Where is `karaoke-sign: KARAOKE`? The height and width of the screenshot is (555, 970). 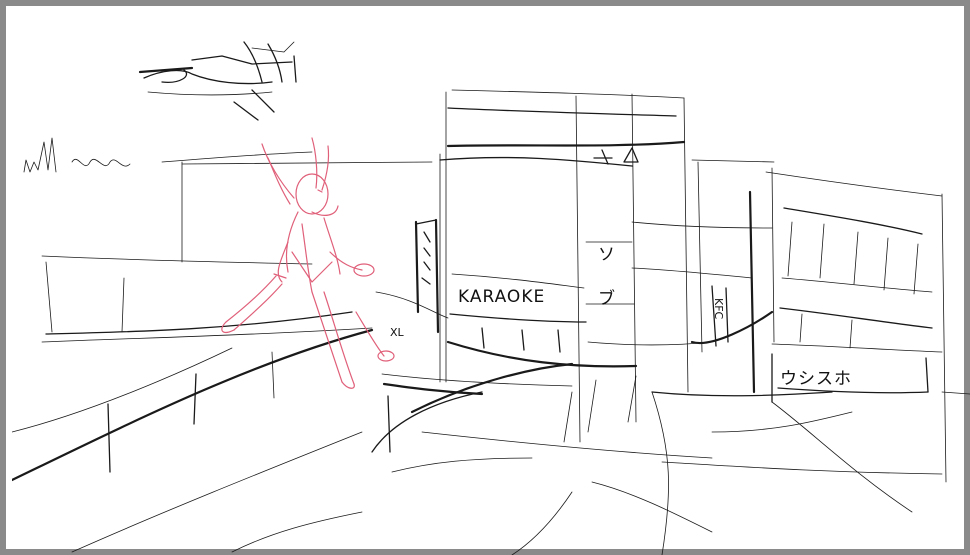
karaoke-sign: KARAOKE is located at coordinates (501, 297).